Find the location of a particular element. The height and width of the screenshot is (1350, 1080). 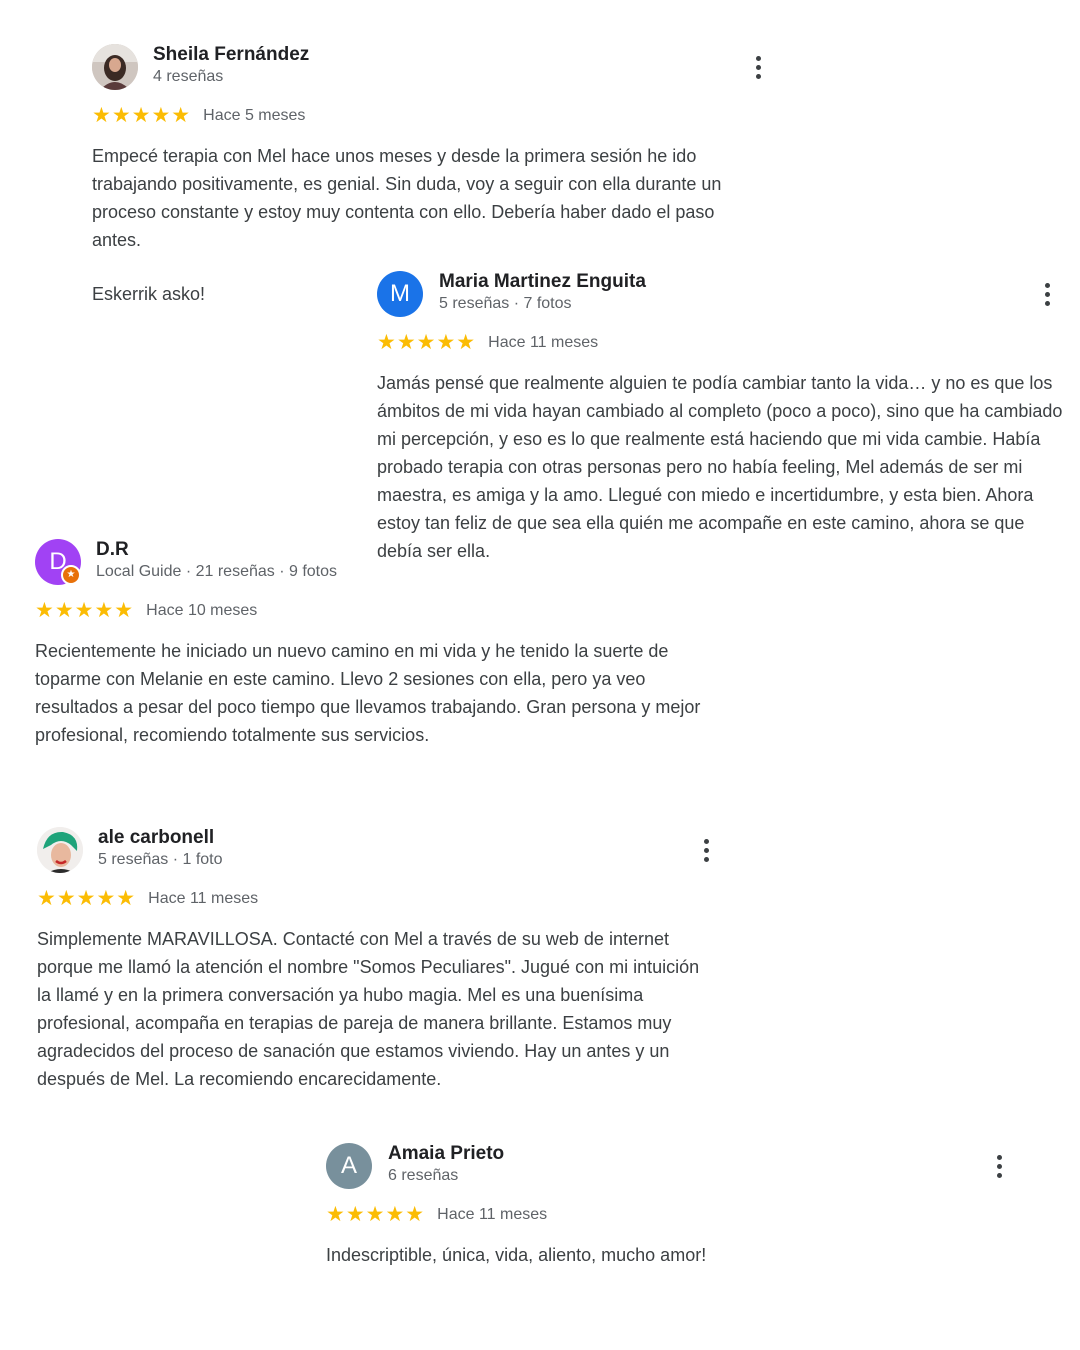

user-avatar: A is located at coordinates (349, 1166).